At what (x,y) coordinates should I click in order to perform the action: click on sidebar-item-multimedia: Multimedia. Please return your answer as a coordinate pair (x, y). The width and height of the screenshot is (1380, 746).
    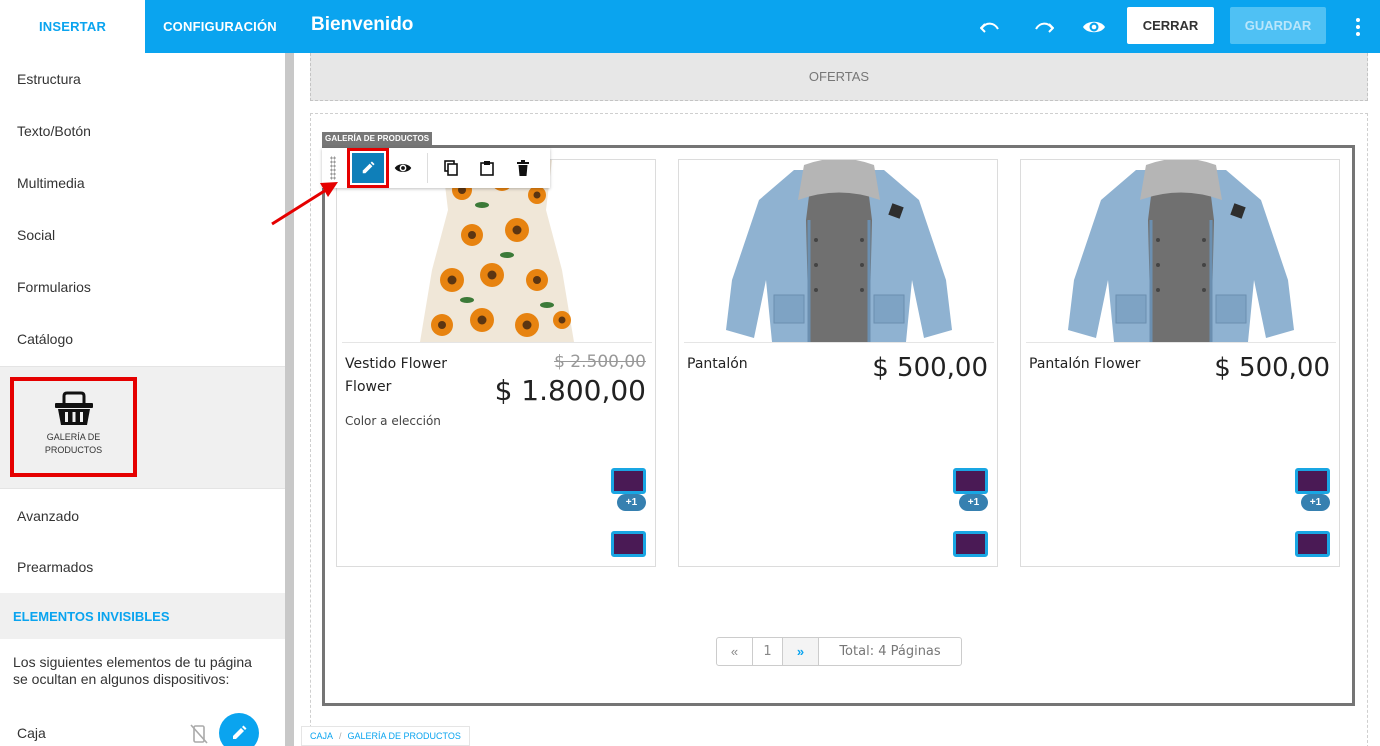
    Looking at the image, I should click on (51, 183).